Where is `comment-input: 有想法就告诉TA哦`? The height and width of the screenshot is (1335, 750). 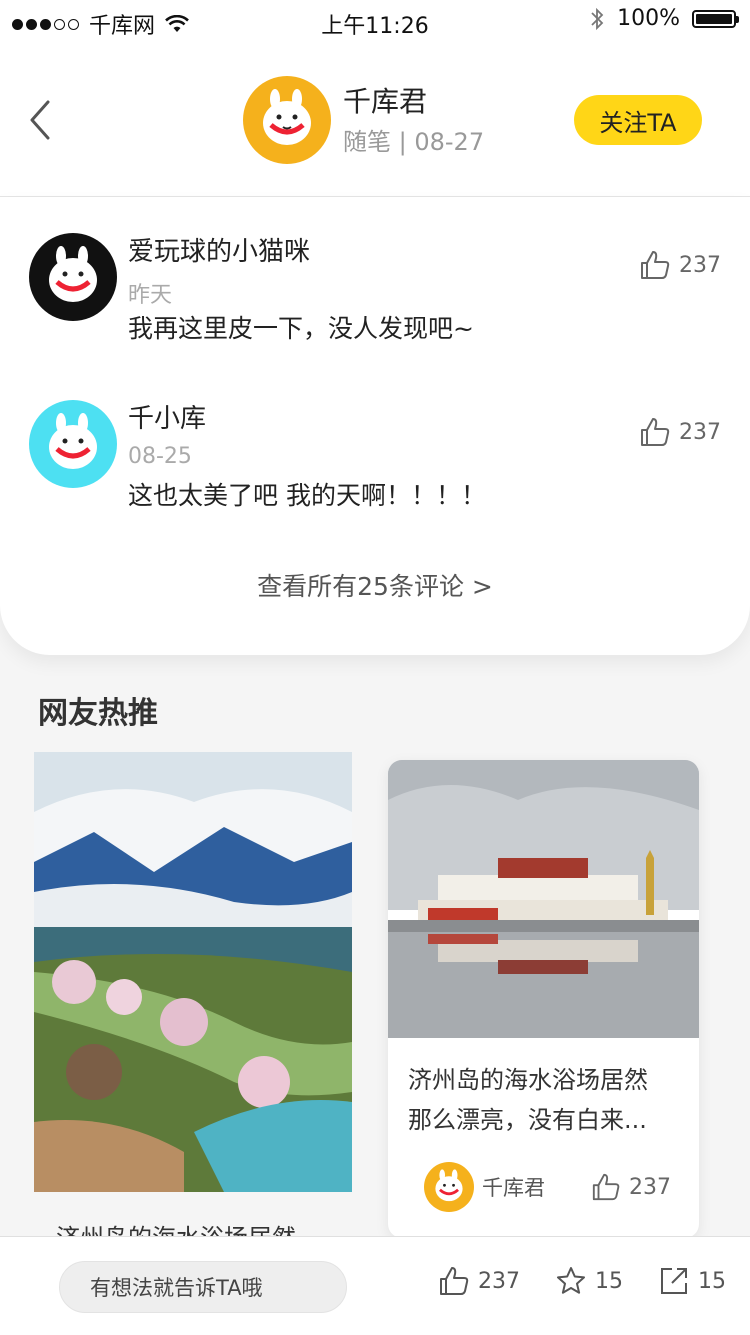
comment-input: 有想法就告诉TA哦 is located at coordinates (203, 1287).